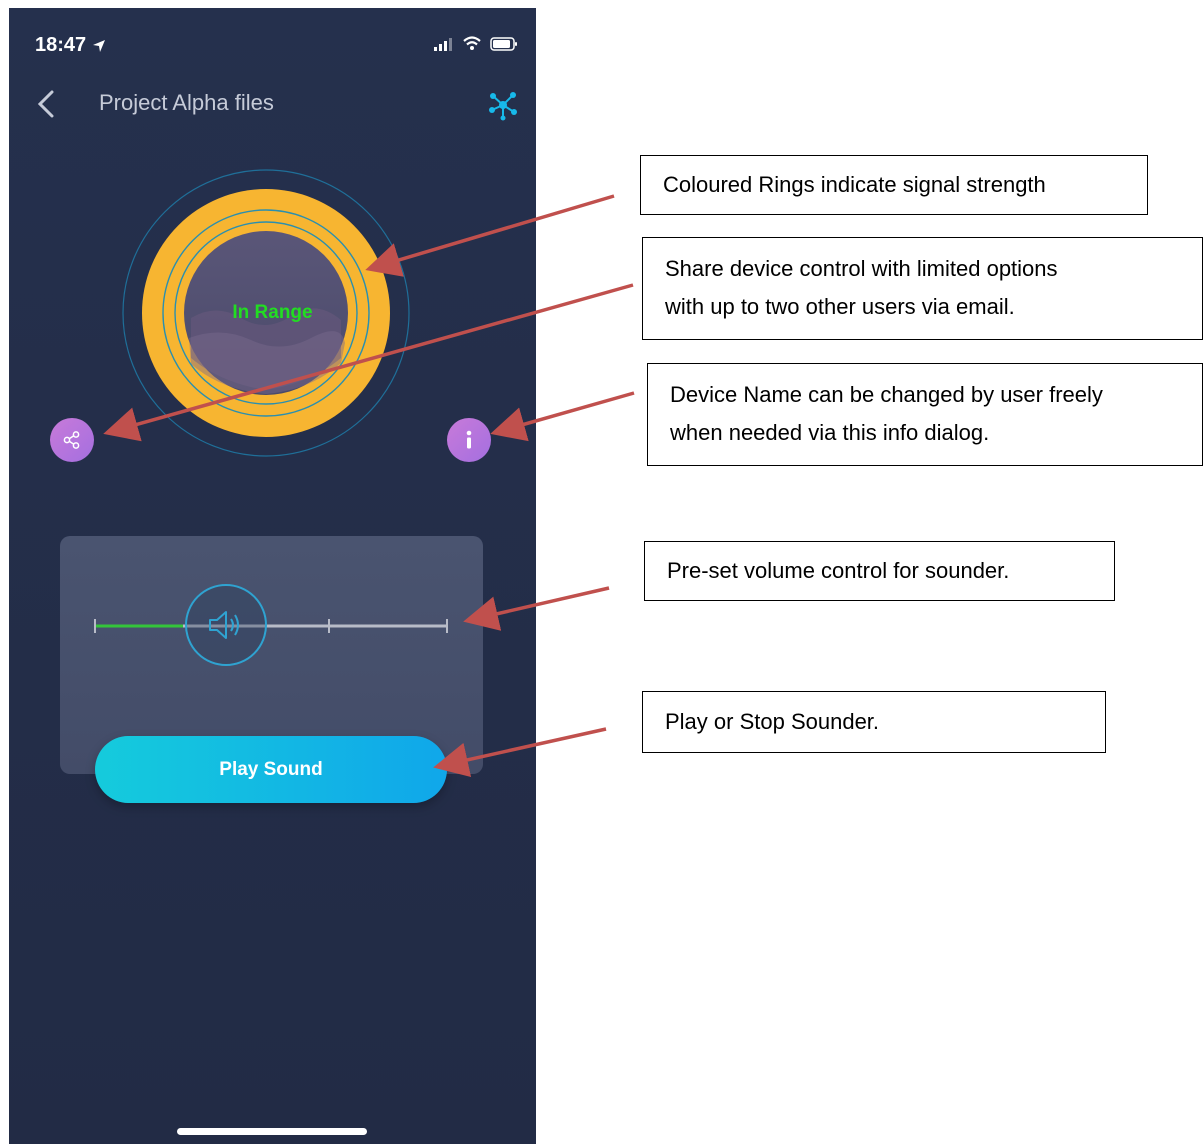  I want to click on speaker-icon, so click(224, 625).